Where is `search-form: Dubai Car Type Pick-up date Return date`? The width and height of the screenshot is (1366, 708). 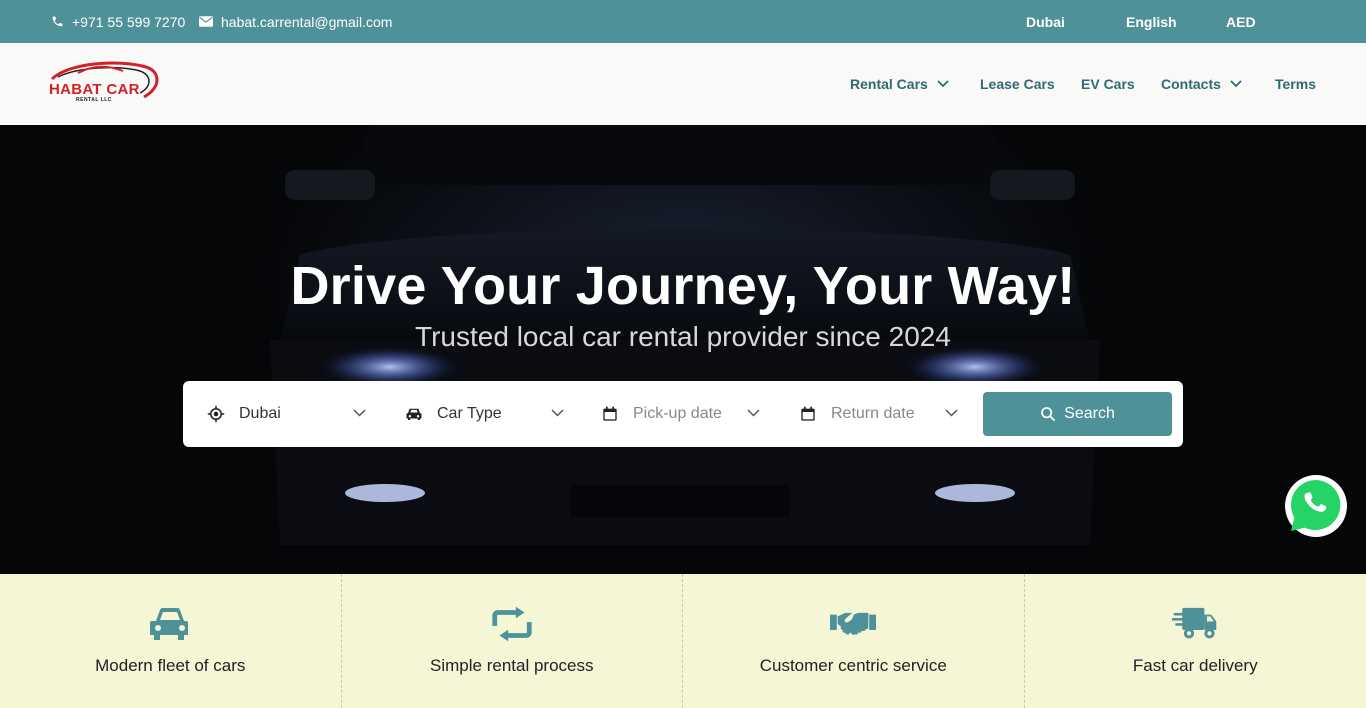 search-form: Dubai Car Type Pick-up date Return date is located at coordinates (683, 414).